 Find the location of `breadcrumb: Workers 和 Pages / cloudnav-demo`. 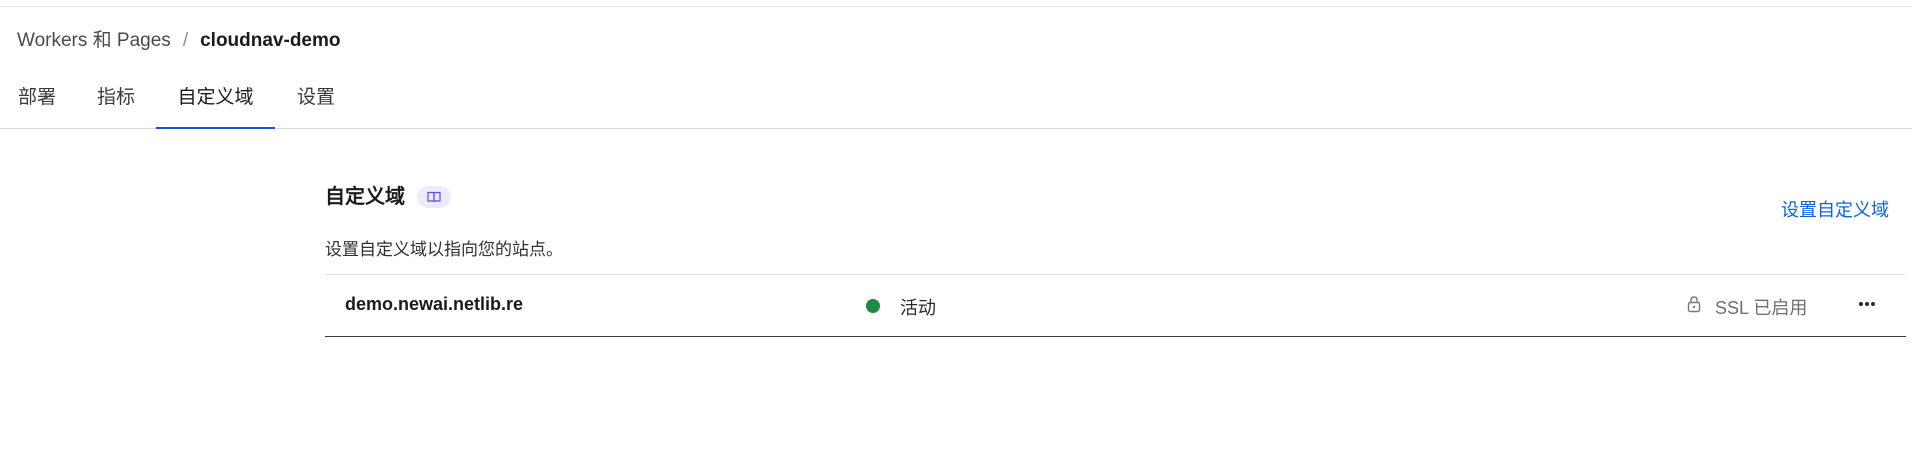

breadcrumb: Workers 和 Pages / cloudnav-demo is located at coordinates (179, 41).